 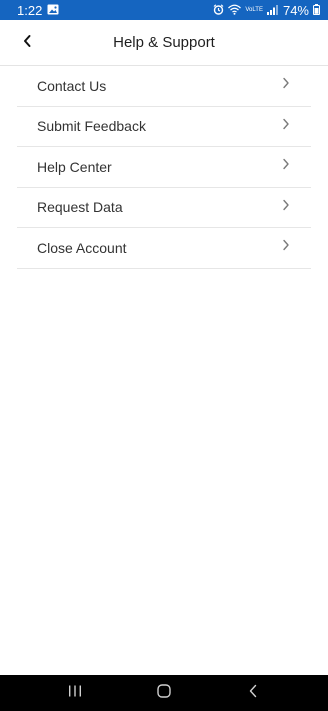 What do you see at coordinates (164, 208) in the screenshot?
I see `menu-item-request-data: Request Data` at bounding box center [164, 208].